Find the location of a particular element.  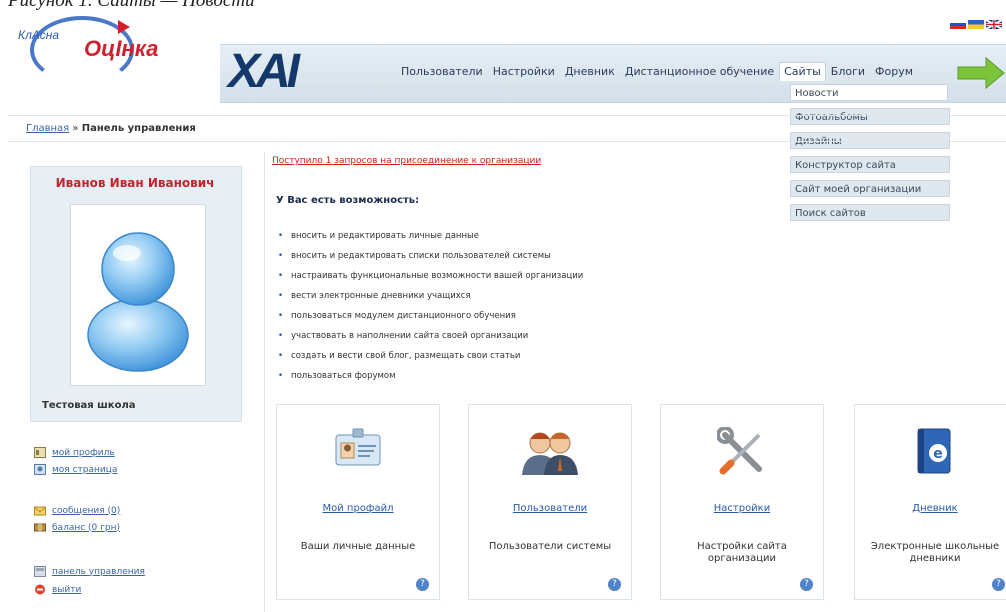

dropdown-item-site-builder: Конструктор сайта is located at coordinates (870, 164).